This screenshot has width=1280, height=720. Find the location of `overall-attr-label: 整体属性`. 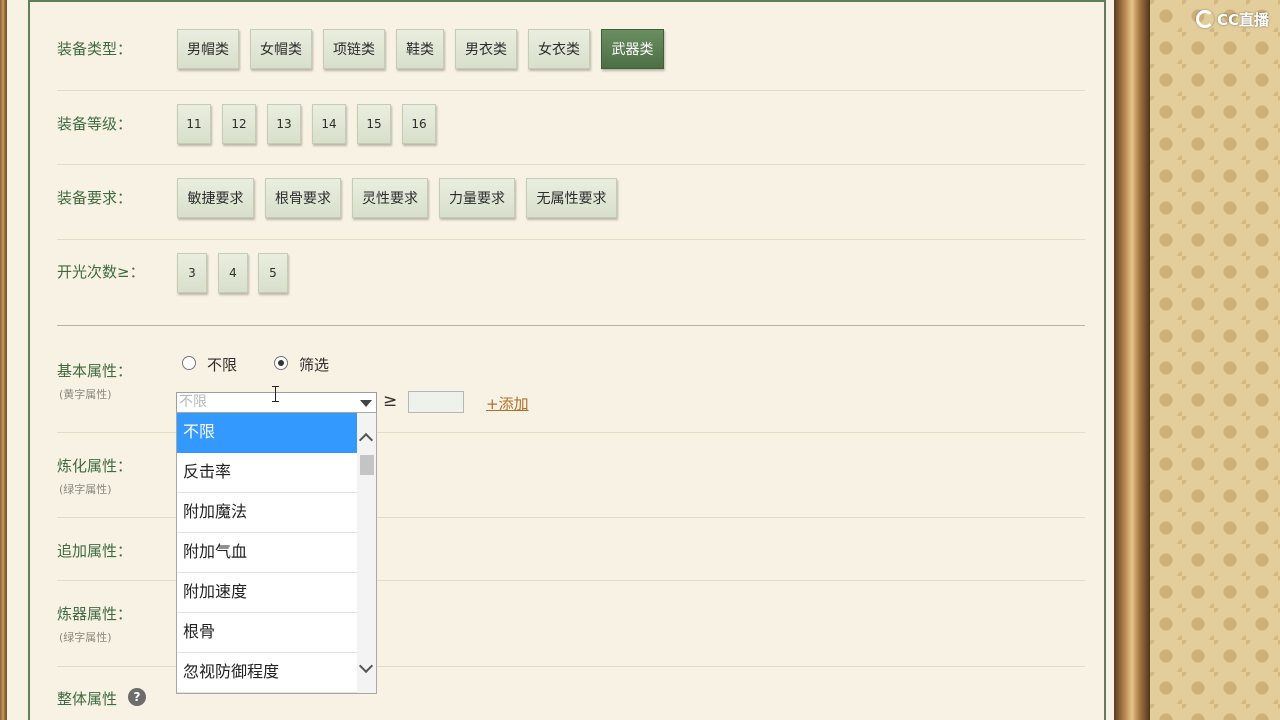

overall-attr-label: 整体属性 is located at coordinates (87, 699).